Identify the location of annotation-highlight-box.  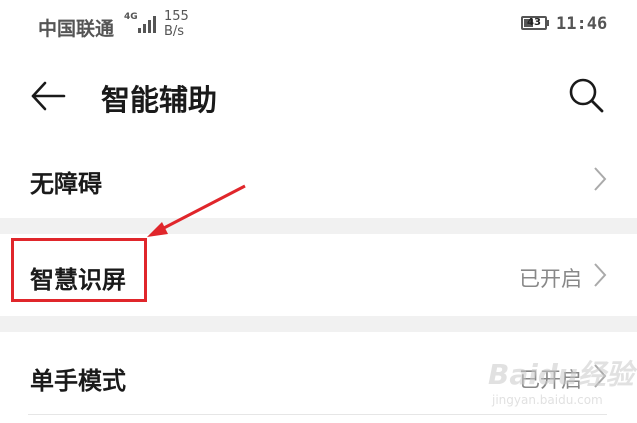
(79, 270).